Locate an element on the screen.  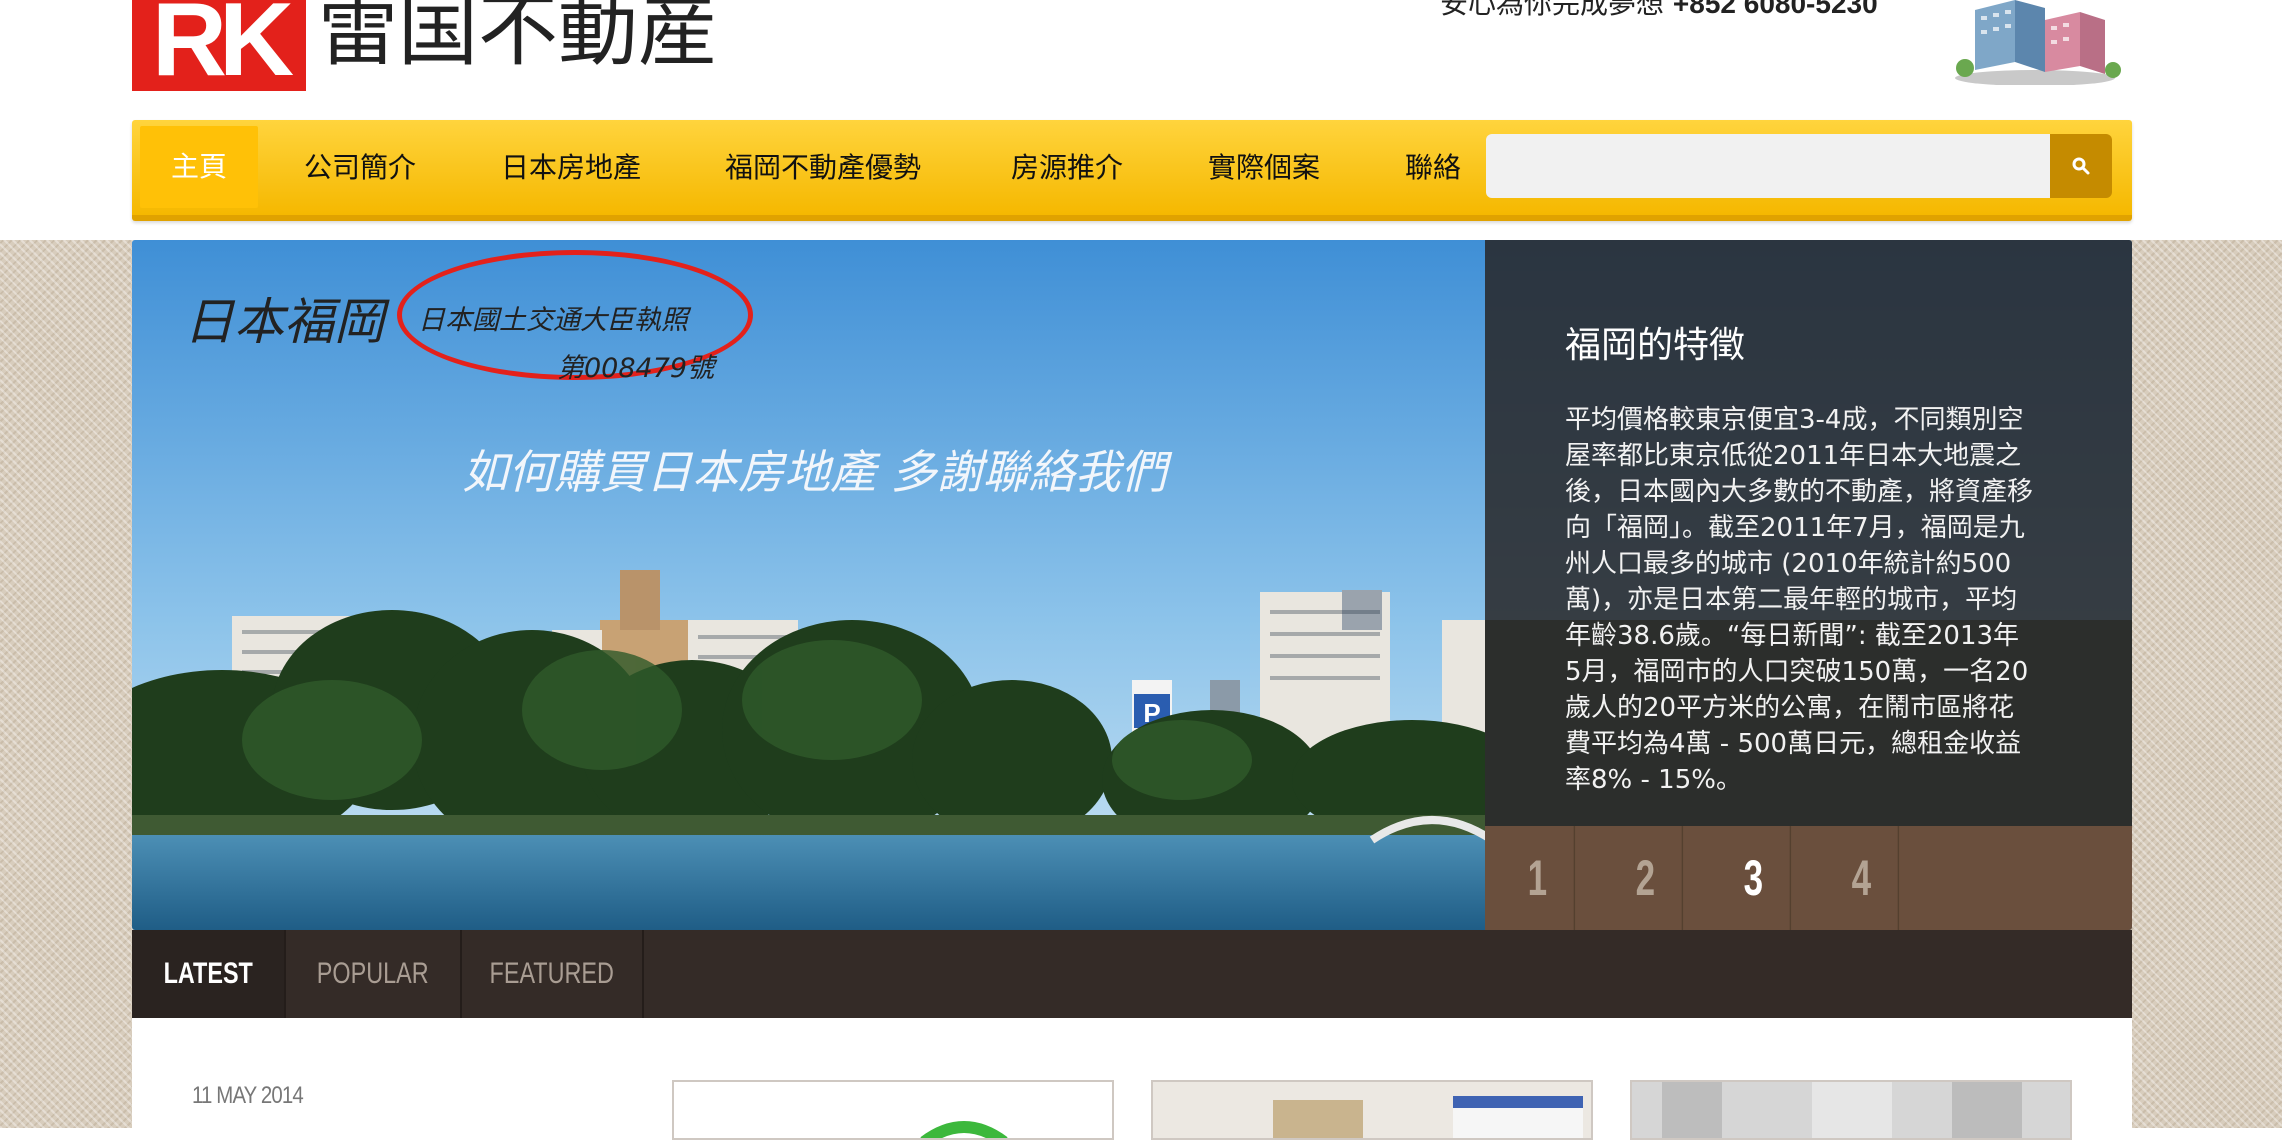
search-icon is located at coordinates (2081, 166).